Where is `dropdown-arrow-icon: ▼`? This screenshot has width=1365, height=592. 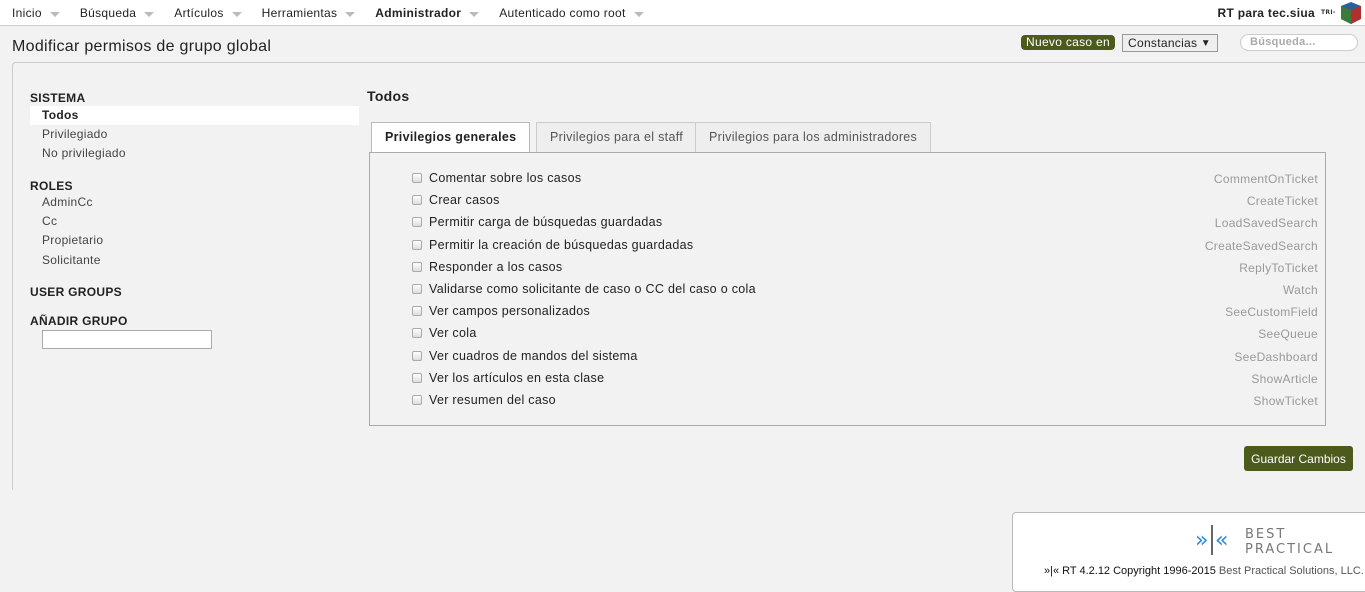 dropdown-arrow-icon: ▼ is located at coordinates (1205, 43).